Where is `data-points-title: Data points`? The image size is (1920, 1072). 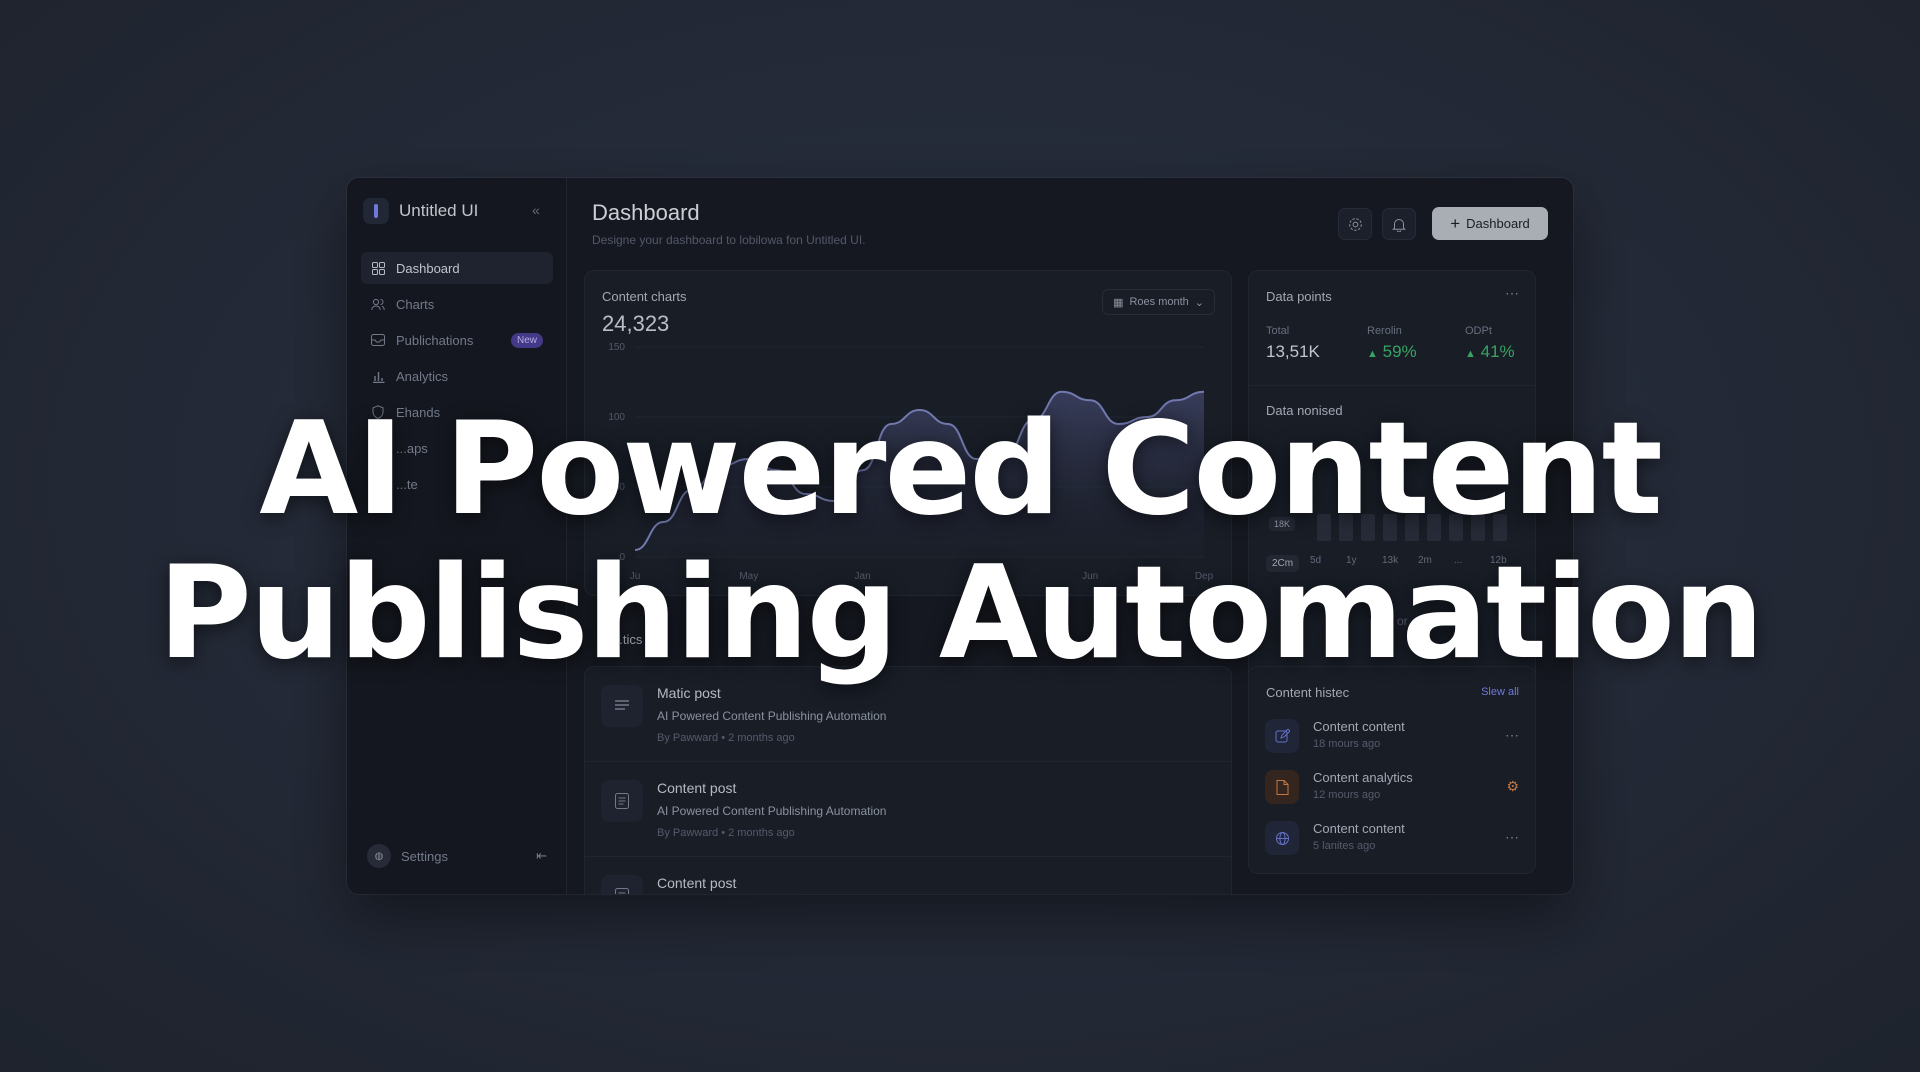
data-points-title: Data points is located at coordinates (1299, 296).